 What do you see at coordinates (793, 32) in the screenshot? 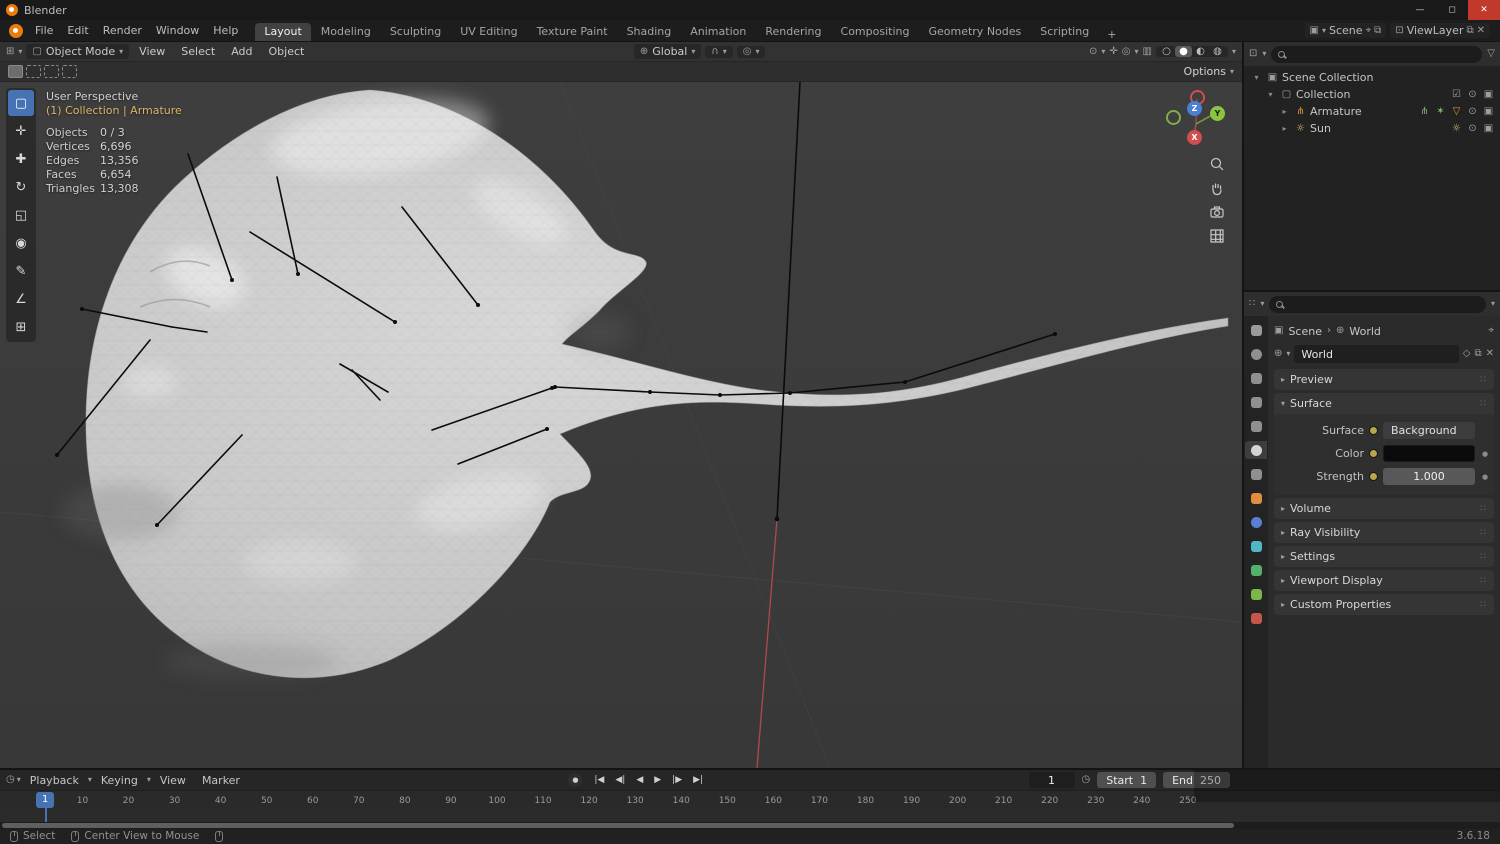
I see `tab-rendering: Rendering` at bounding box center [793, 32].